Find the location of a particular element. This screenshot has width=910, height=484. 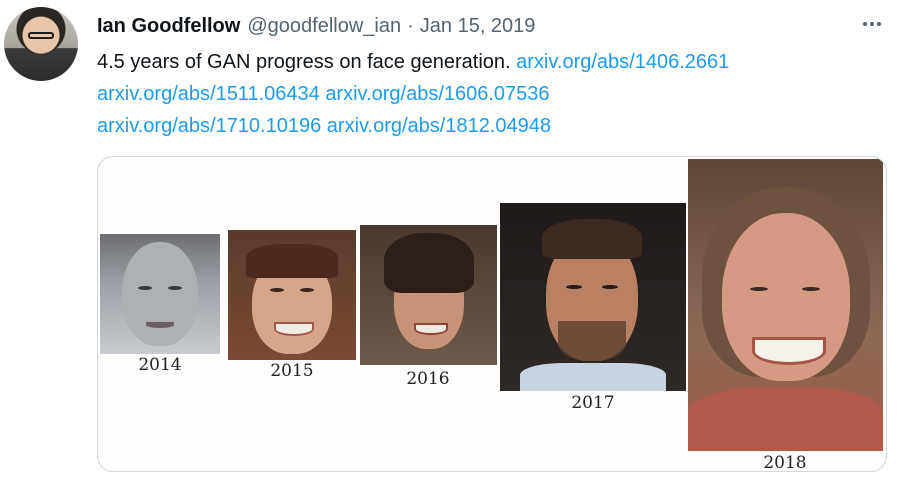

face-2017-image is located at coordinates (593, 297).